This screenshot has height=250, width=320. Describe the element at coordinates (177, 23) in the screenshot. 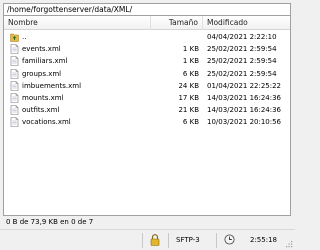

I see `column-header-size: Tamaño` at that location.